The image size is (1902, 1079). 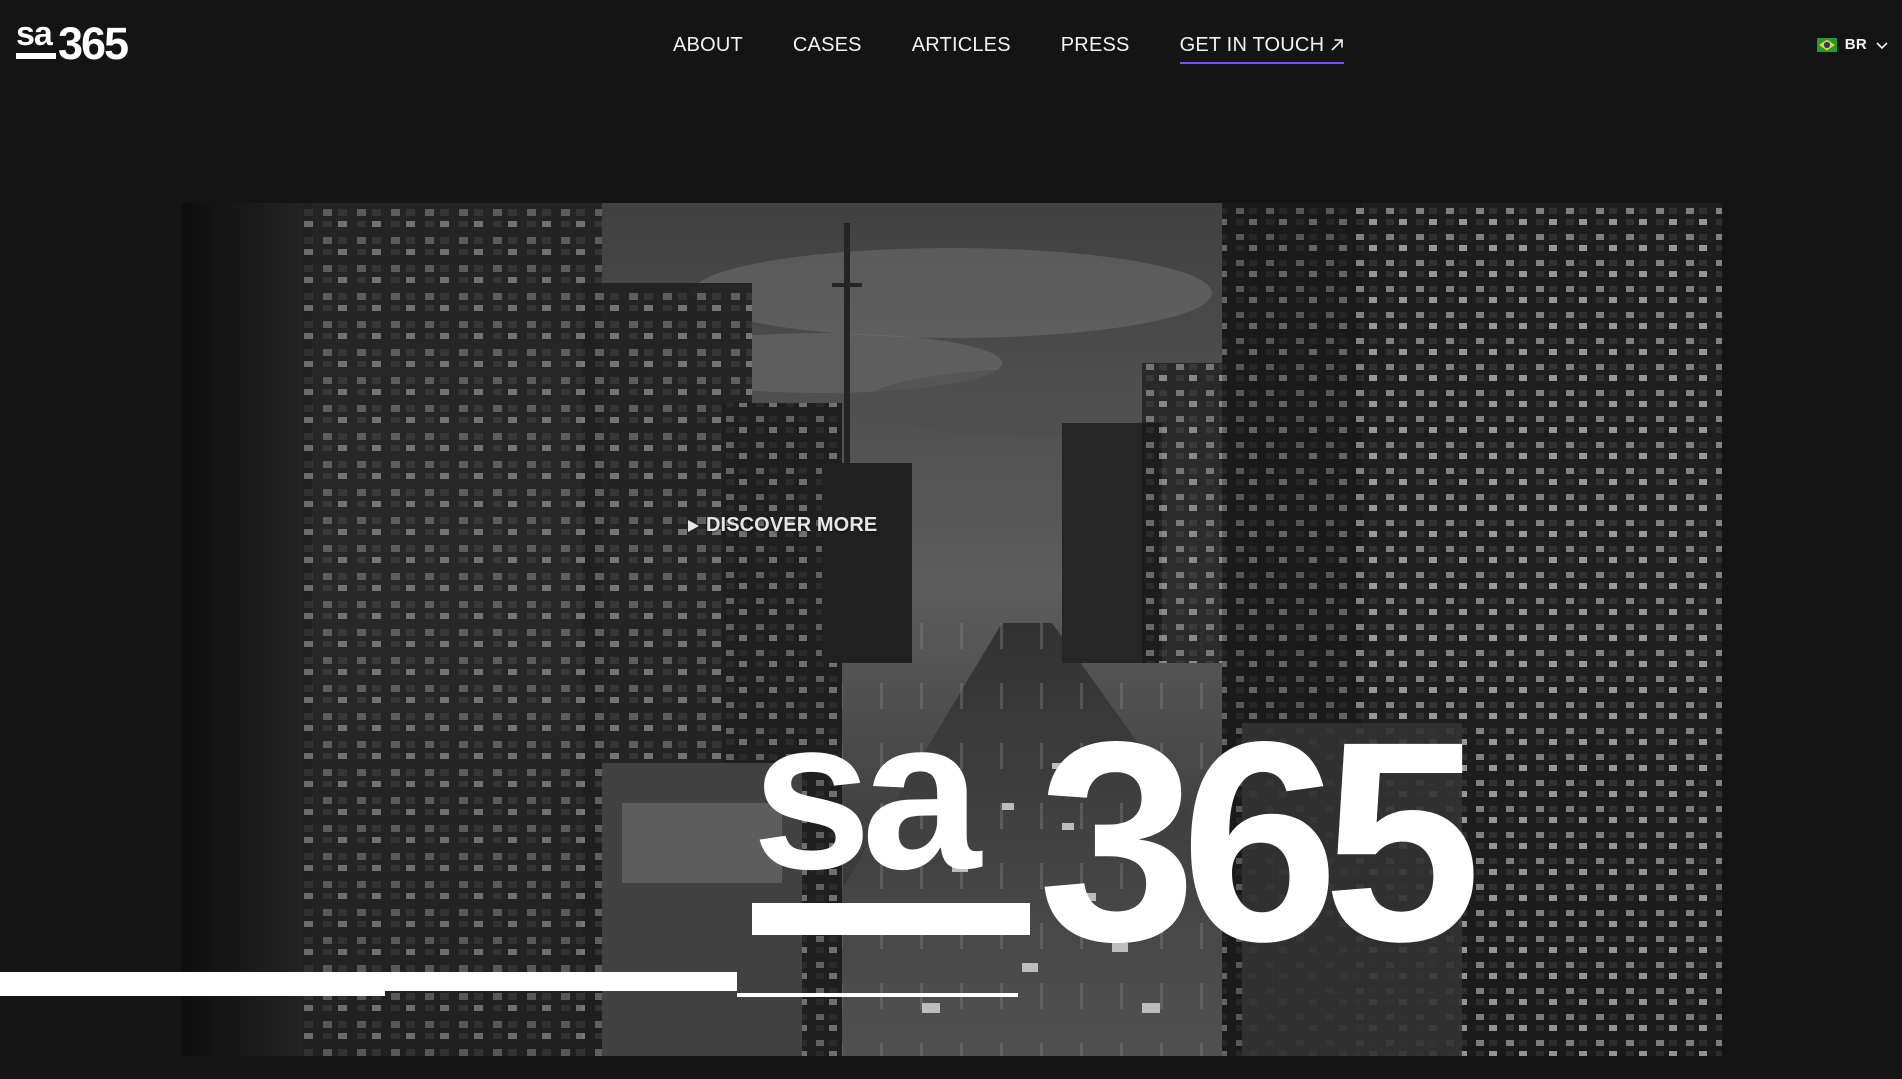 What do you see at coordinates (1252, 45) in the screenshot?
I see `get-in-touch-label: GET IN TOUCH` at bounding box center [1252, 45].